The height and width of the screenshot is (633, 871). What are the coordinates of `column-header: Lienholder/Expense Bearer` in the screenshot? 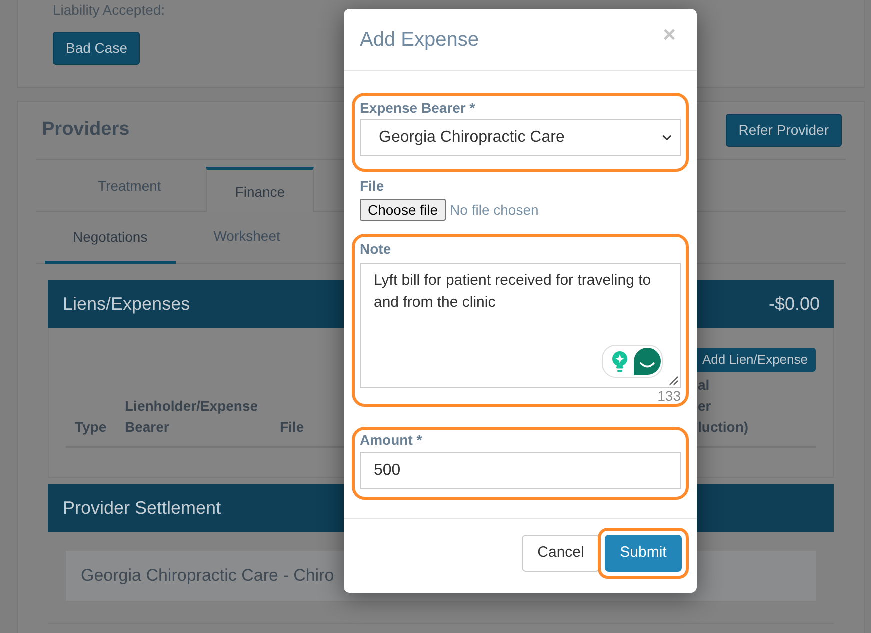 It's located at (191, 417).